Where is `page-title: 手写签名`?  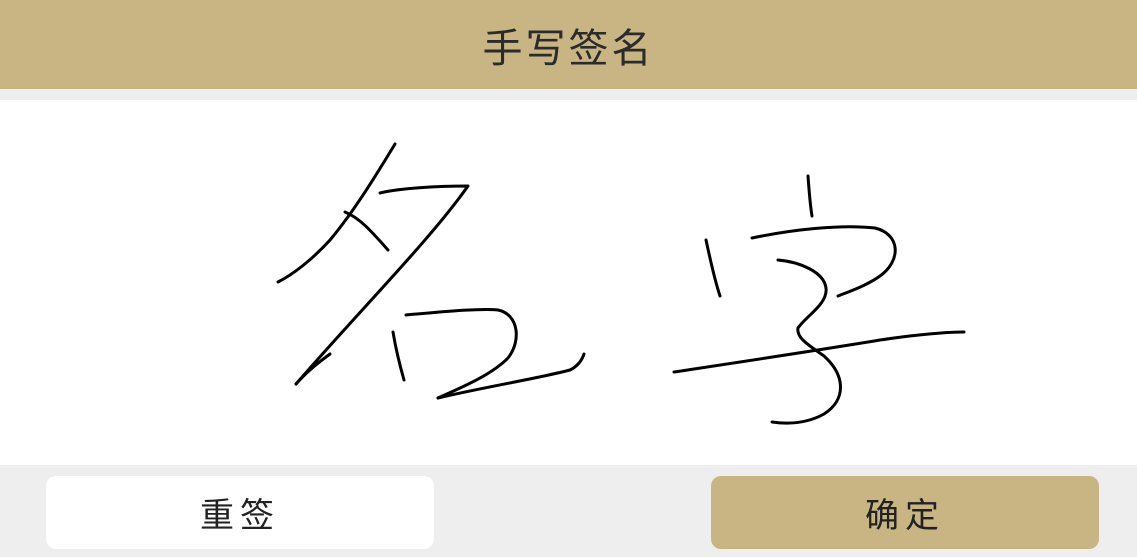 page-title: 手写签名 is located at coordinates (568, 48).